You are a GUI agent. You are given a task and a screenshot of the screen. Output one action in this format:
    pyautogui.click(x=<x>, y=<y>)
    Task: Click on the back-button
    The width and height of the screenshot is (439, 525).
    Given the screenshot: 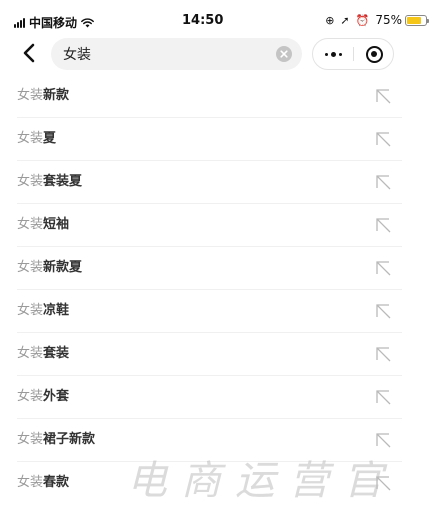 What is the action you would take?
    pyautogui.click(x=30, y=53)
    